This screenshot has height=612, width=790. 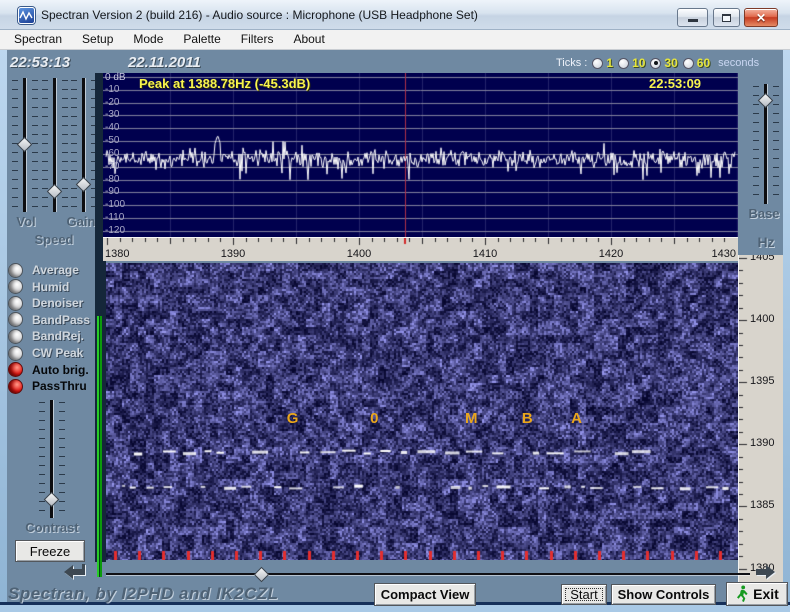 What do you see at coordinates (225, 83) in the screenshot?
I see `peak-readout: Peak at 1388.78Hz (-45.3dB)` at bounding box center [225, 83].